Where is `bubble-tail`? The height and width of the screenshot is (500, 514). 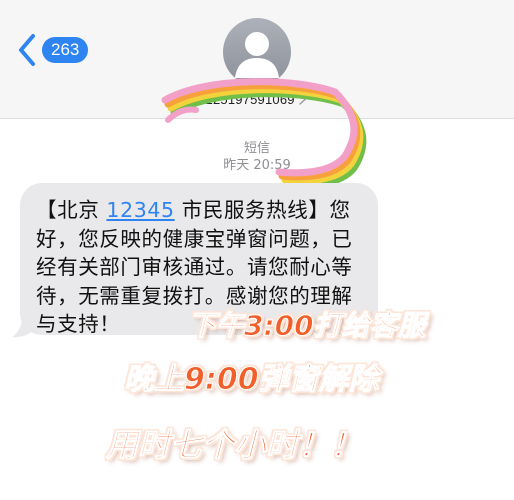 bubble-tail is located at coordinates (22, 328).